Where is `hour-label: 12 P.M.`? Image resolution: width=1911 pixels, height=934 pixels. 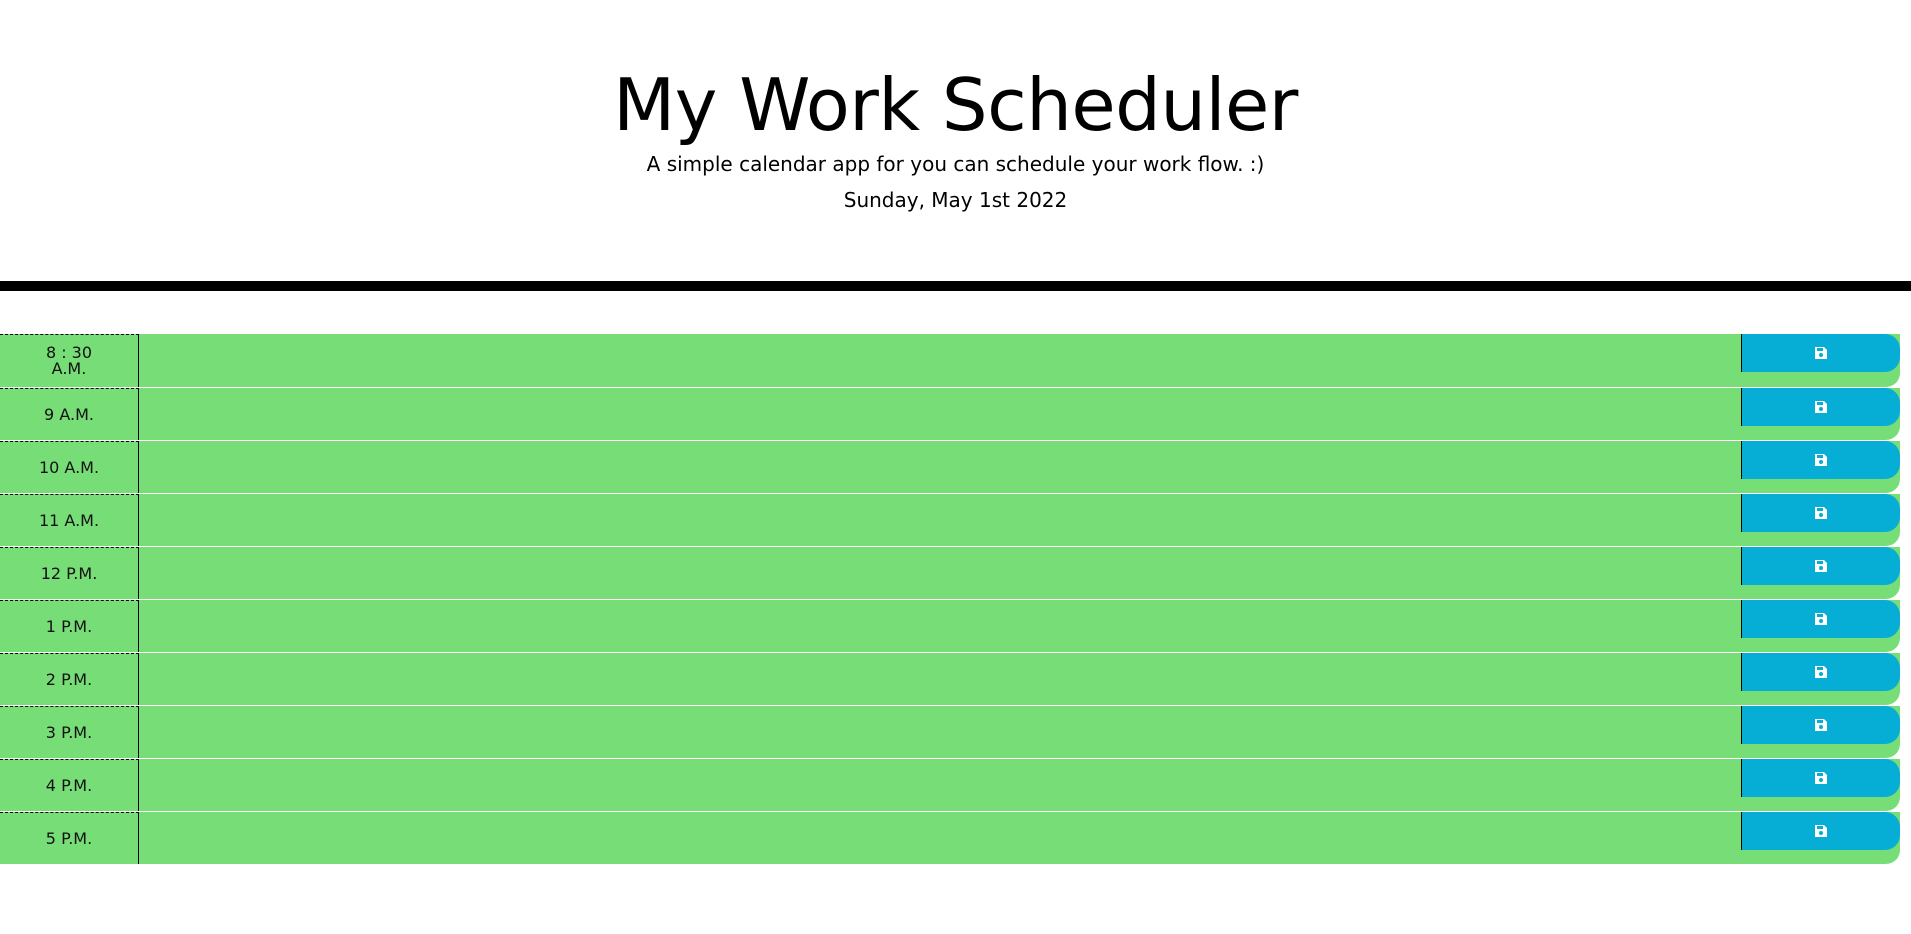
hour-label: 12 P.M. is located at coordinates (69, 573).